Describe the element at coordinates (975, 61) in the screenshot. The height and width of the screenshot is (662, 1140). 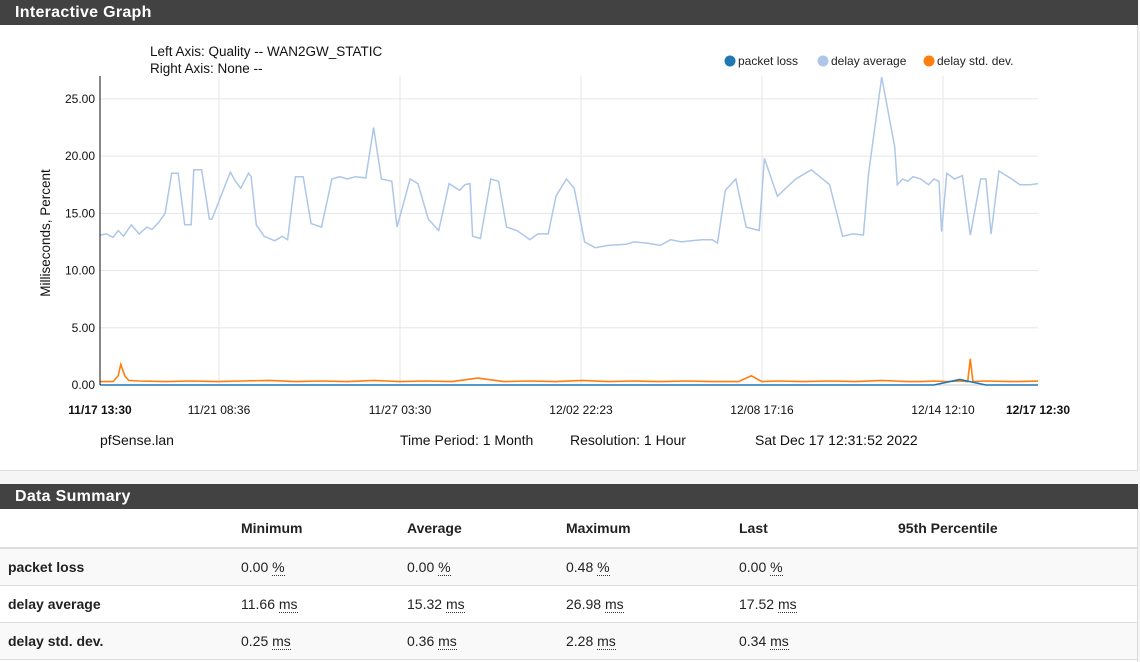
I see `legend-label: delay std. dev.` at that location.